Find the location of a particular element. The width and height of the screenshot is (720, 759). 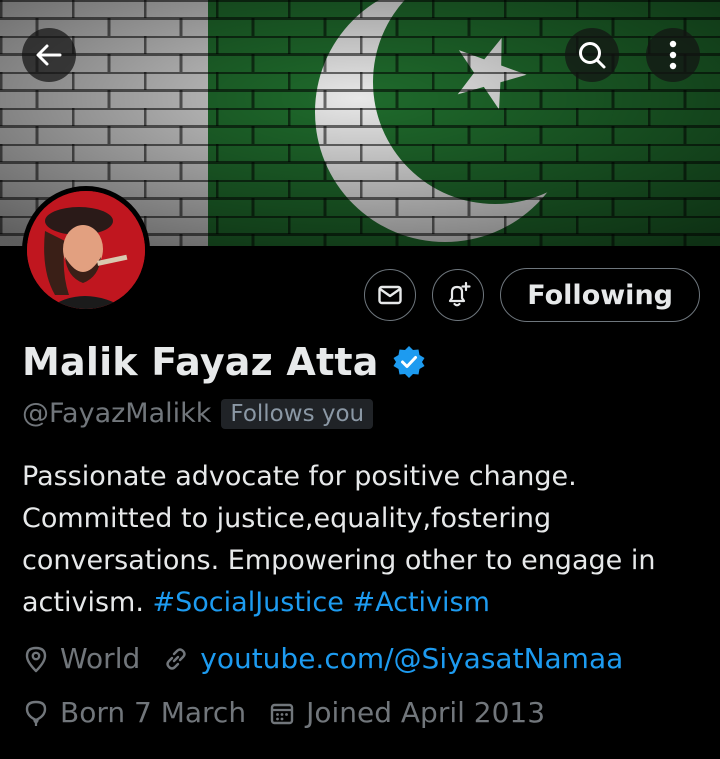

mail-icon is located at coordinates (390, 295).